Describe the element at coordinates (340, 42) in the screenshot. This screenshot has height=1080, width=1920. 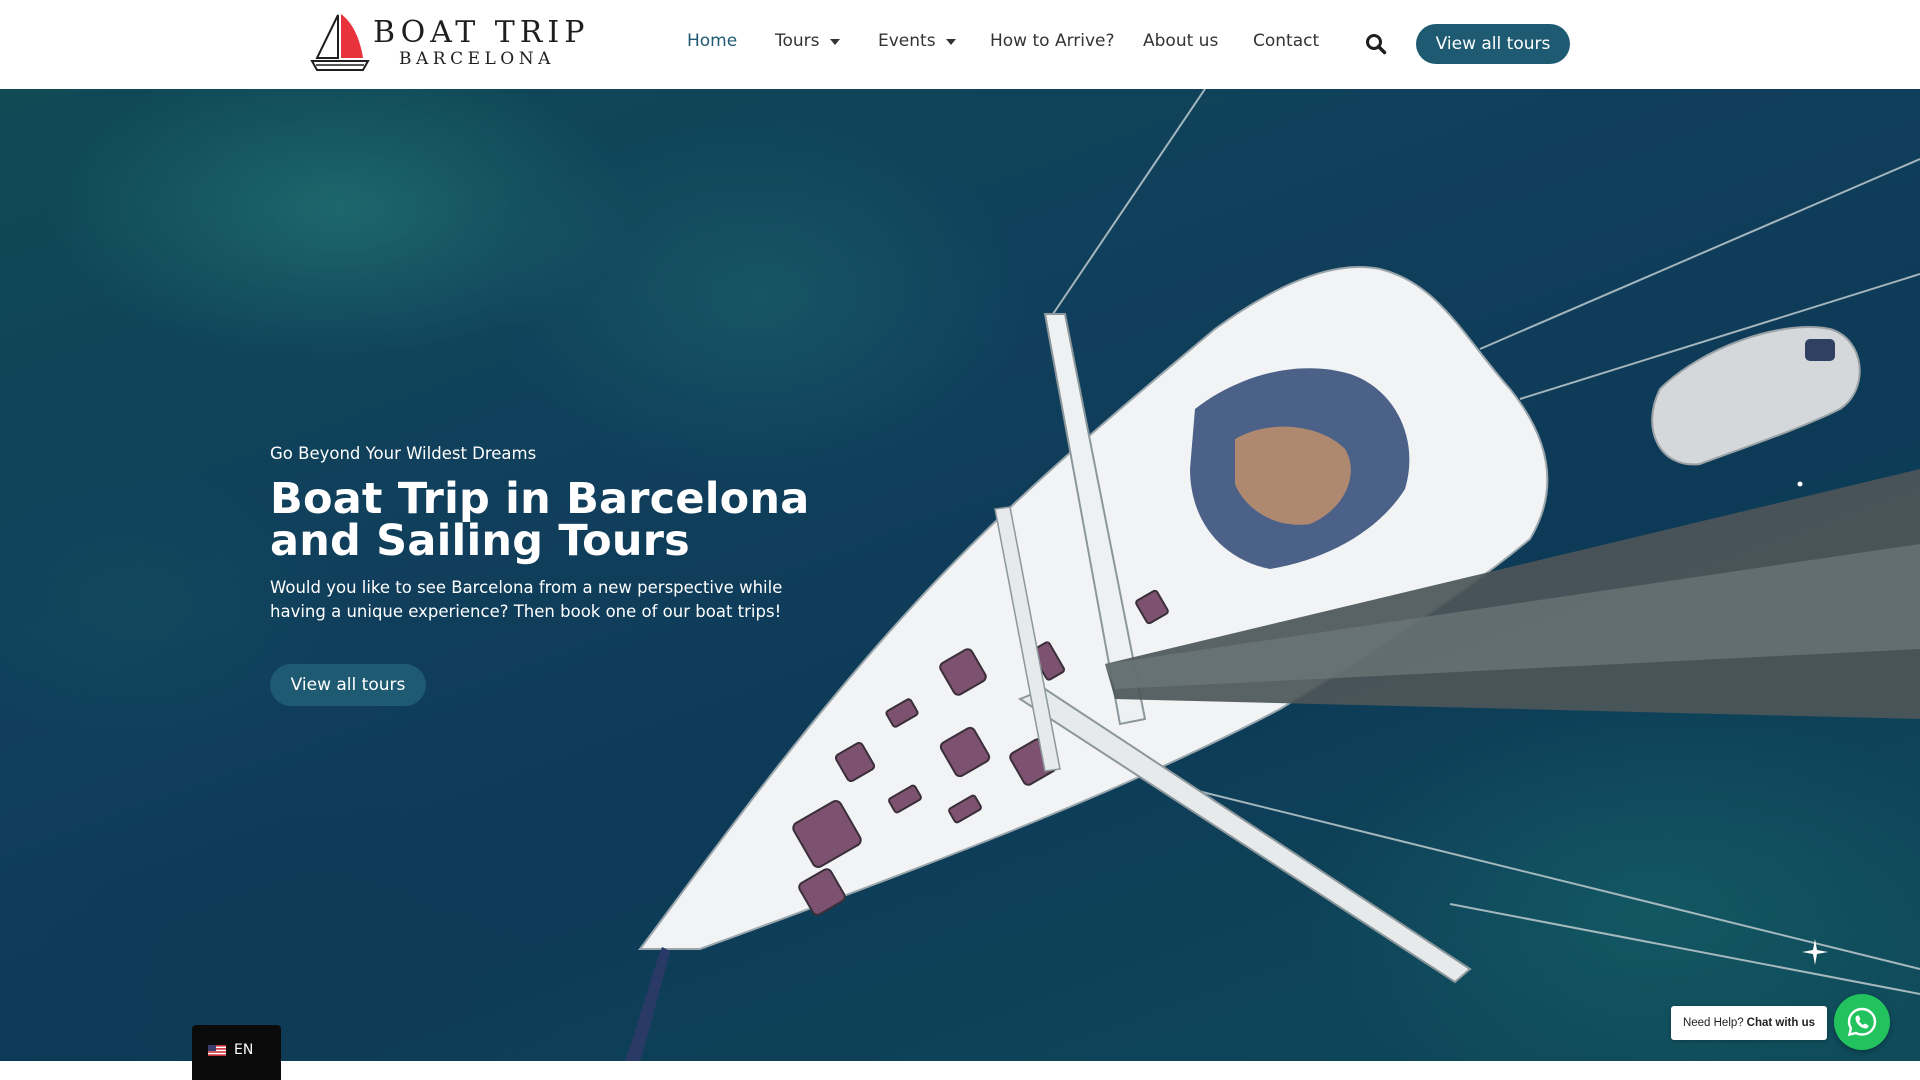
I see `sailboat-logo-icon` at that location.